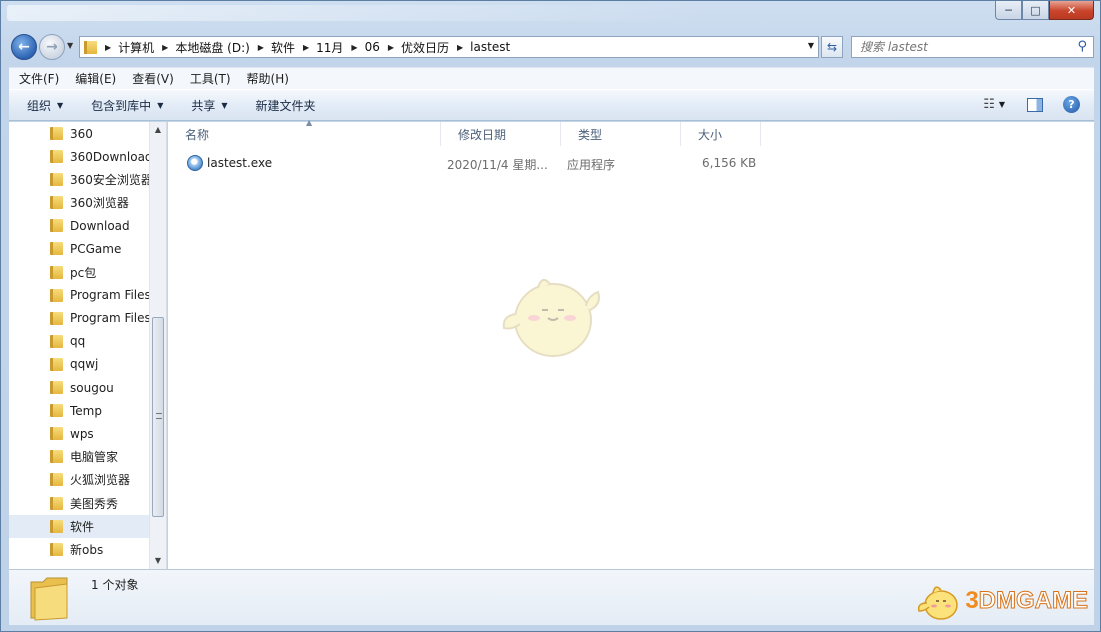 The width and height of the screenshot is (1101, 632). What do you see at coordinates (240, 163) in the screenshot?
I see `file-name: lastest.exe` at bounding box center [240, 163].